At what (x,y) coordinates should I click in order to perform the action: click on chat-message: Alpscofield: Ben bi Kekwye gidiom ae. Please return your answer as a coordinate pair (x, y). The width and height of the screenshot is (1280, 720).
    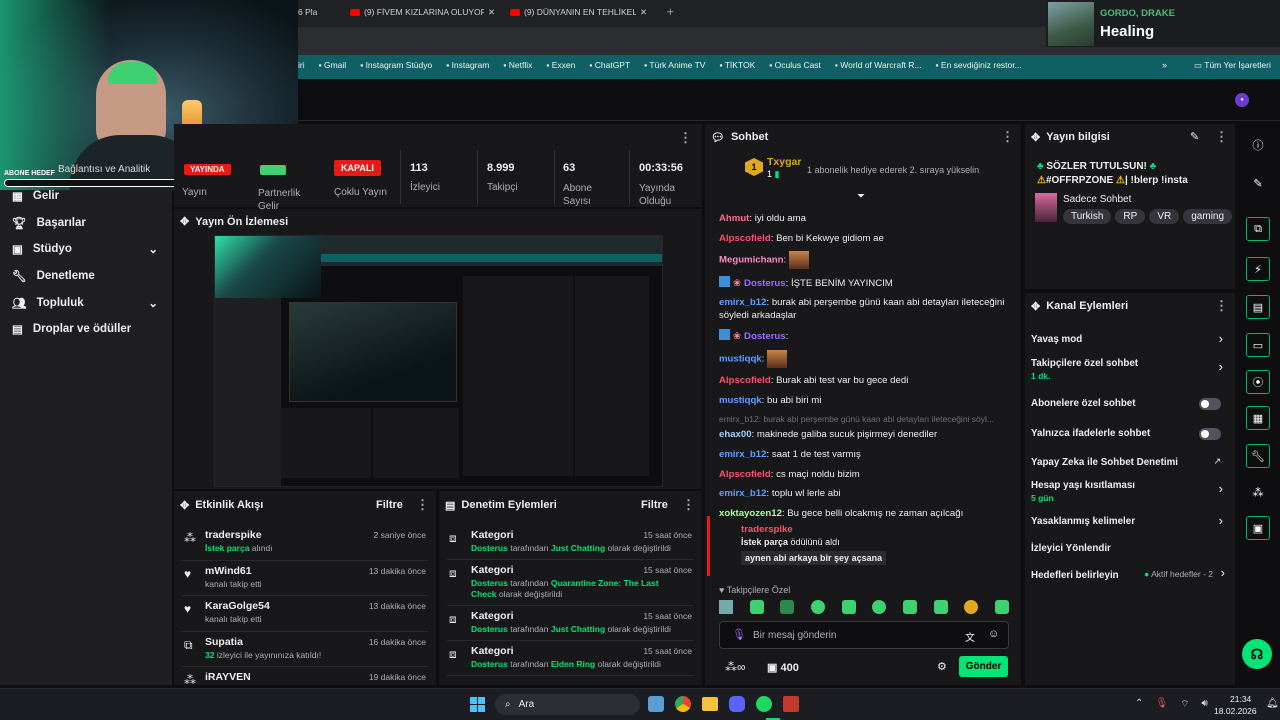
    Looking at the image, I should click on (865, 238).